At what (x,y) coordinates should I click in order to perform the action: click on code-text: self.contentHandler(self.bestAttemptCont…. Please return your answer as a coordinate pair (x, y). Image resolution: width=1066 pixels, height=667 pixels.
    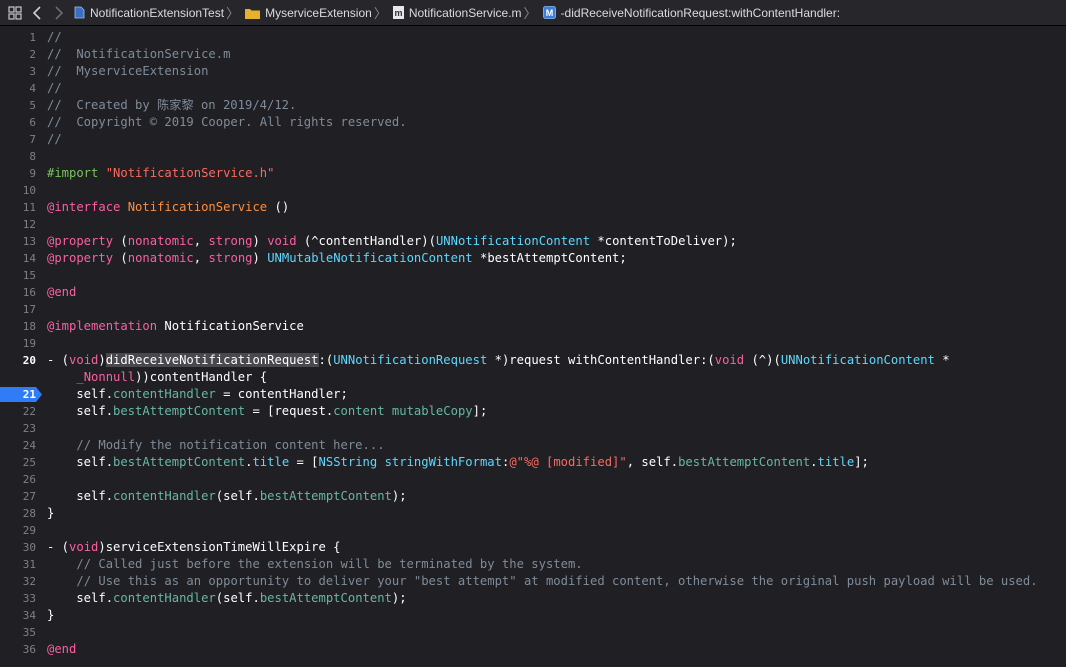
    Looking at the image, I should click on (227, 598).